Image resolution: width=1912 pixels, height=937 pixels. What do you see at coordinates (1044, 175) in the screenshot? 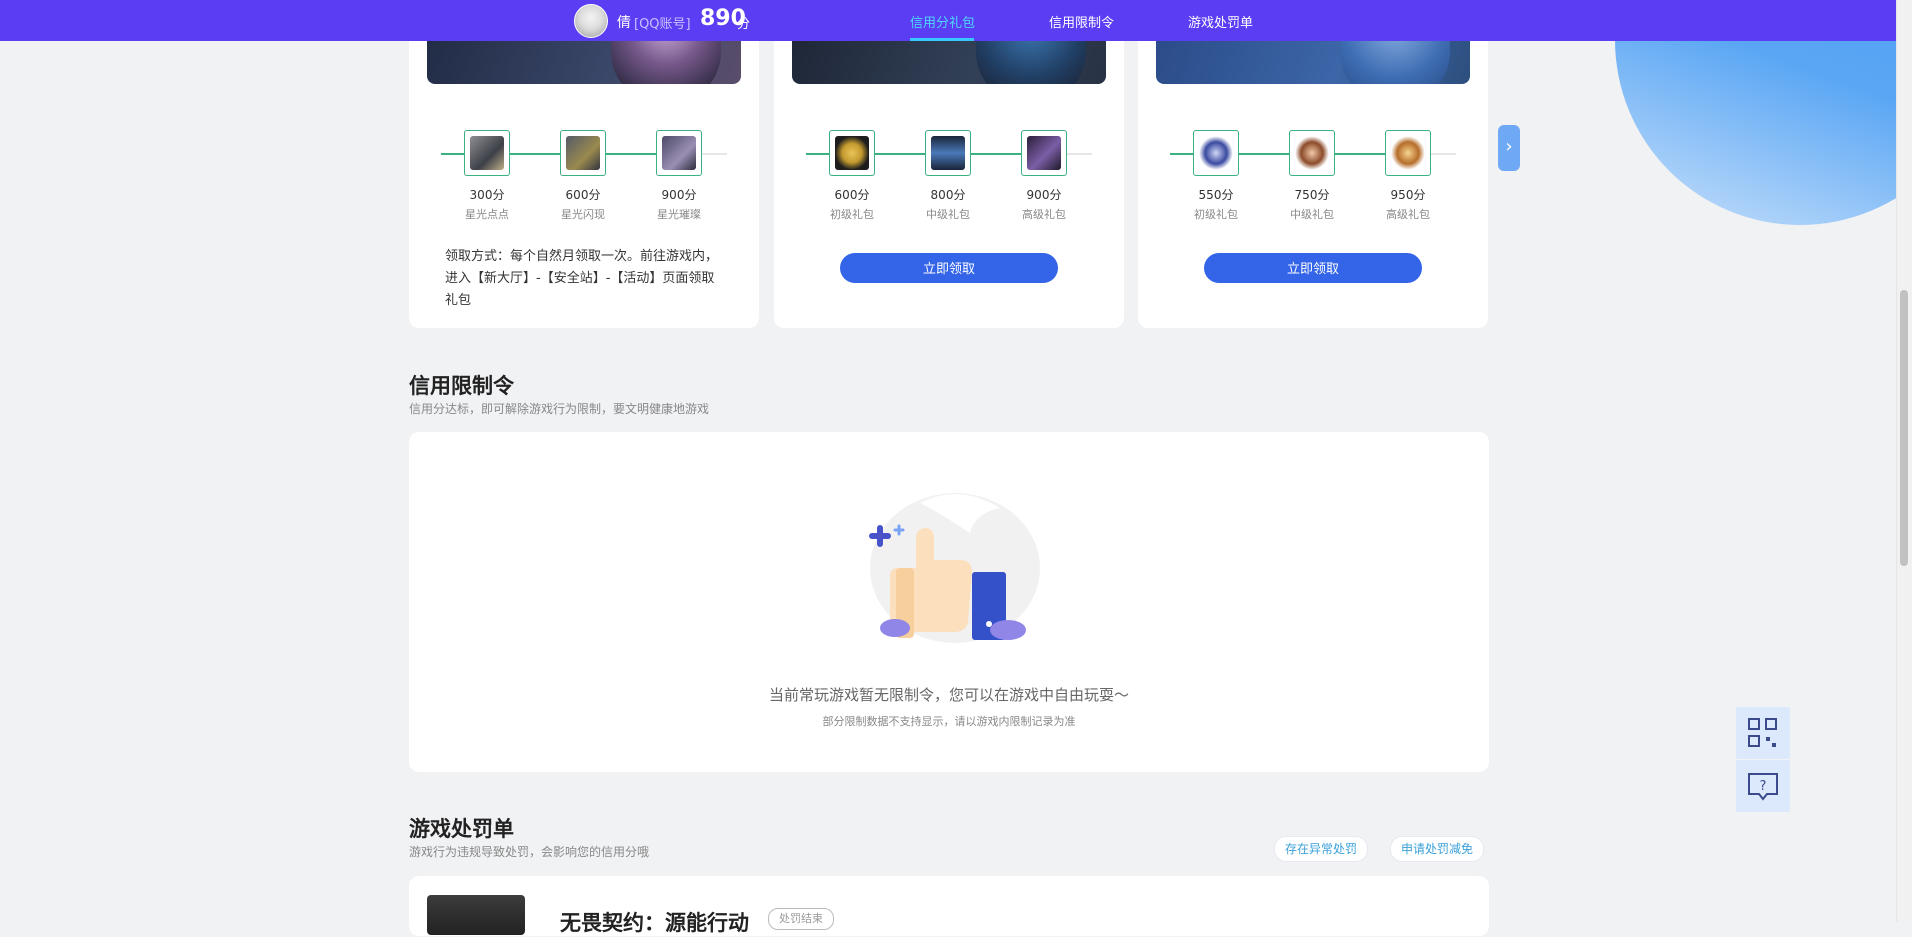
I see `gift-node: 900分 高级礼包` at bounding box center [1044, 175].